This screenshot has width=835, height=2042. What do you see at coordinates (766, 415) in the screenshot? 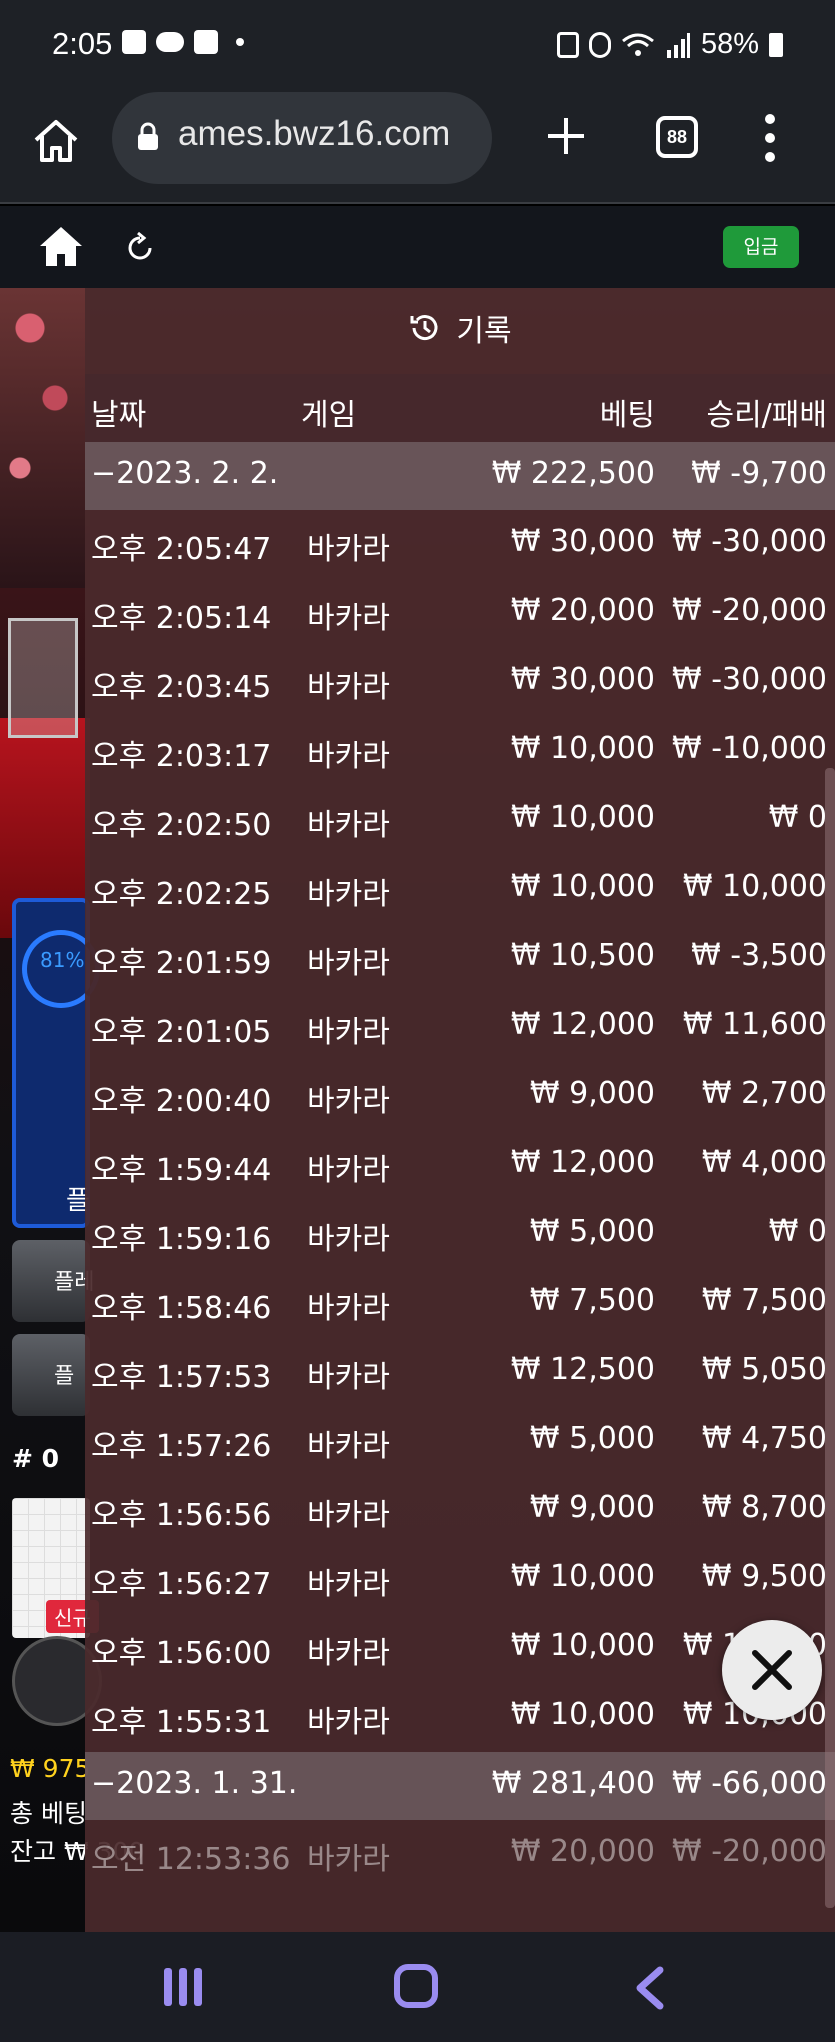
I see `col-result: 승리/패배` at bounding box center [766, 415].